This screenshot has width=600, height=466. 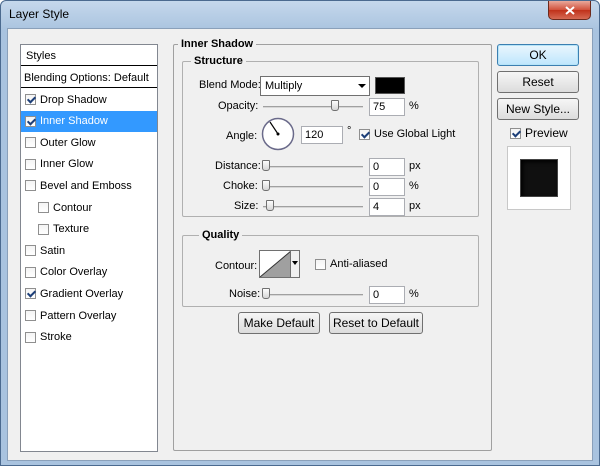 I want to click on choke-slider-track, so click(x=313, y=187).